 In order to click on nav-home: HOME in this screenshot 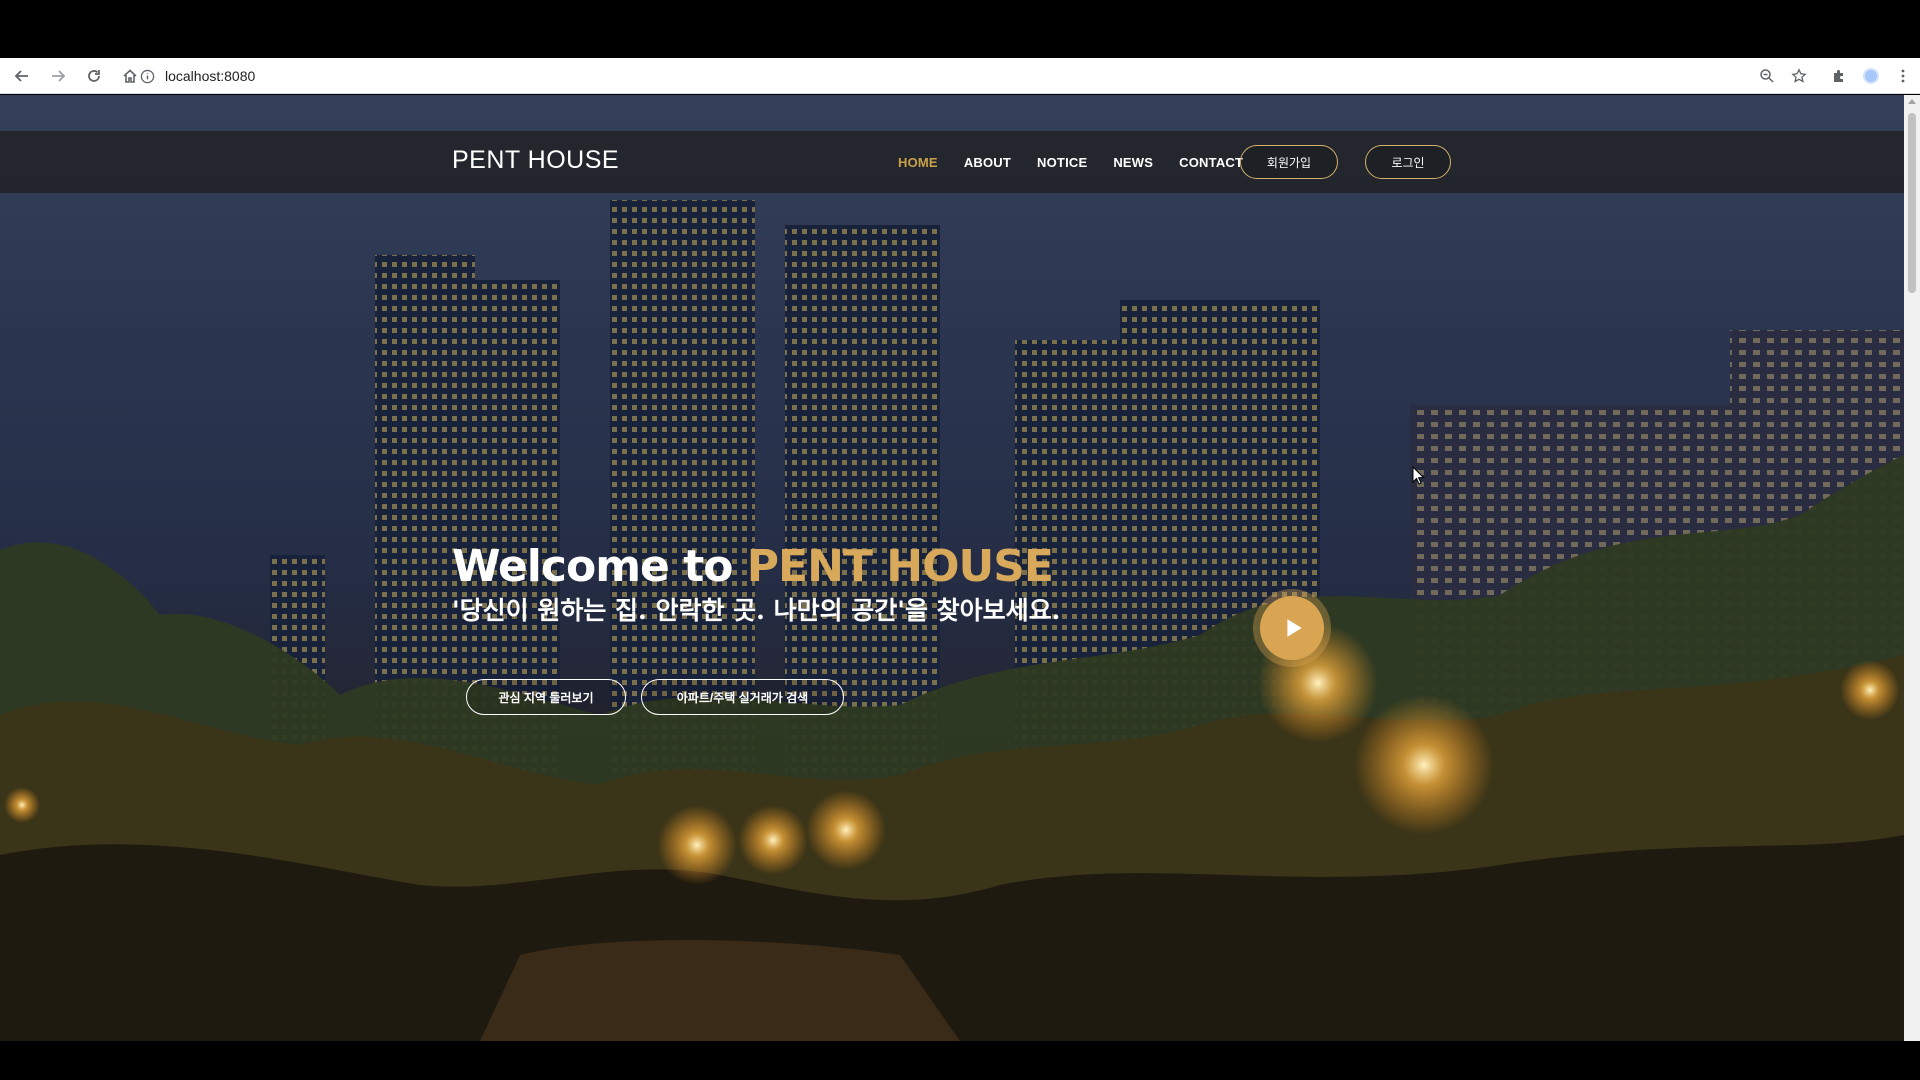, I will do `click(918, 162)`.